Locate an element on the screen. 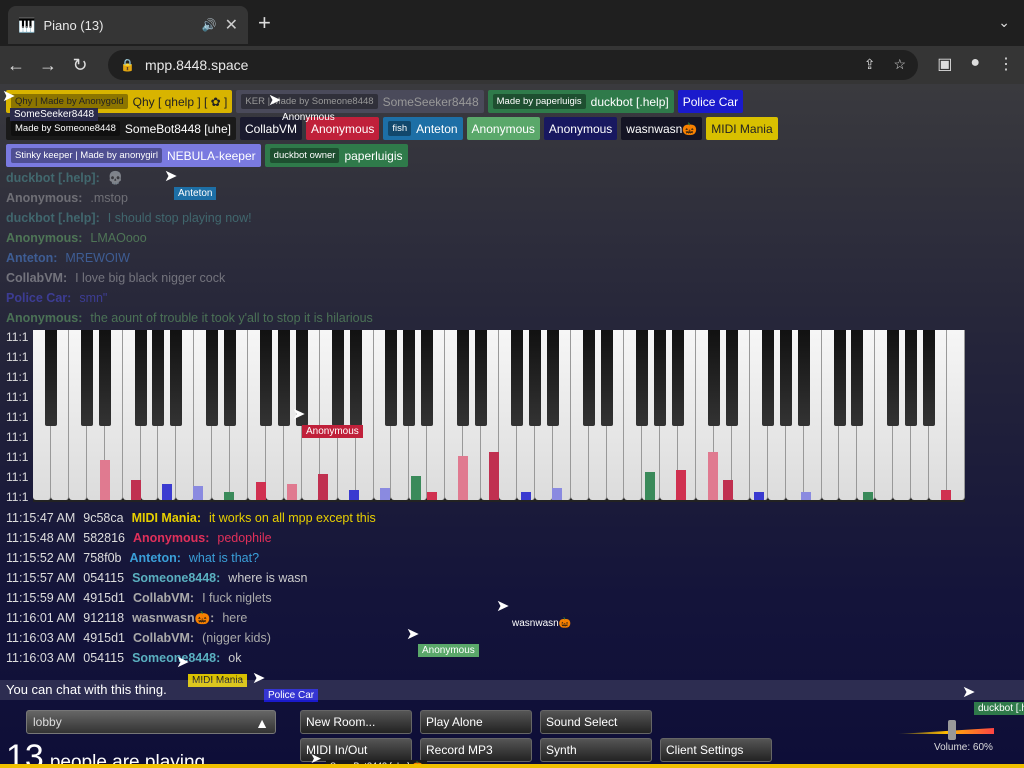 This screenshot has width=1024, height=768. url-field: 🔒 mpp.8448.space ⇪ ☆ is located at coordinates (513, 65).